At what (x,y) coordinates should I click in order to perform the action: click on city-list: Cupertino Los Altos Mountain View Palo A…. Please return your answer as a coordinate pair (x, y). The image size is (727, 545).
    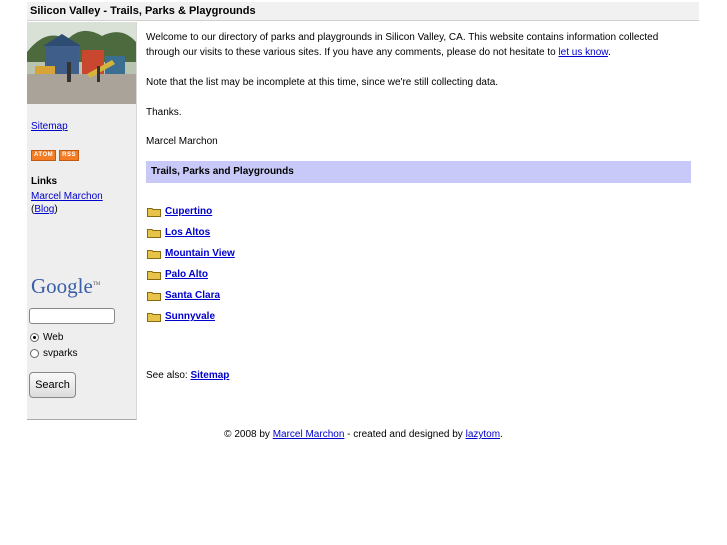
    Looking at the image, I should click on (191, 264).